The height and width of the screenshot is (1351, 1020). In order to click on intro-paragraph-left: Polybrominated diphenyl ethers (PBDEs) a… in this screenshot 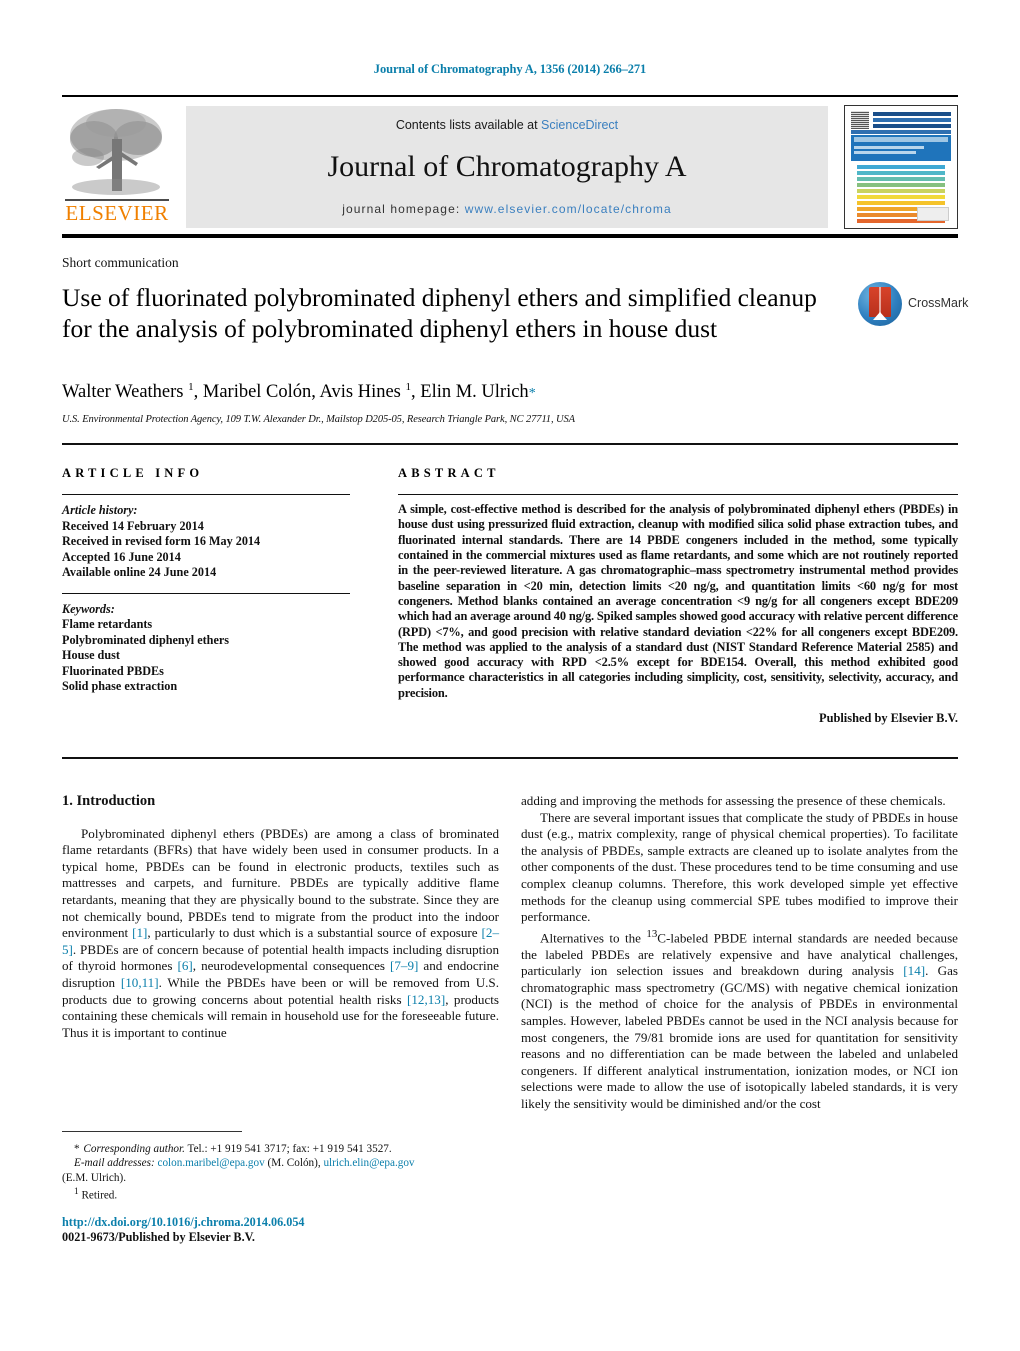, I will do `click(280, 932)`.